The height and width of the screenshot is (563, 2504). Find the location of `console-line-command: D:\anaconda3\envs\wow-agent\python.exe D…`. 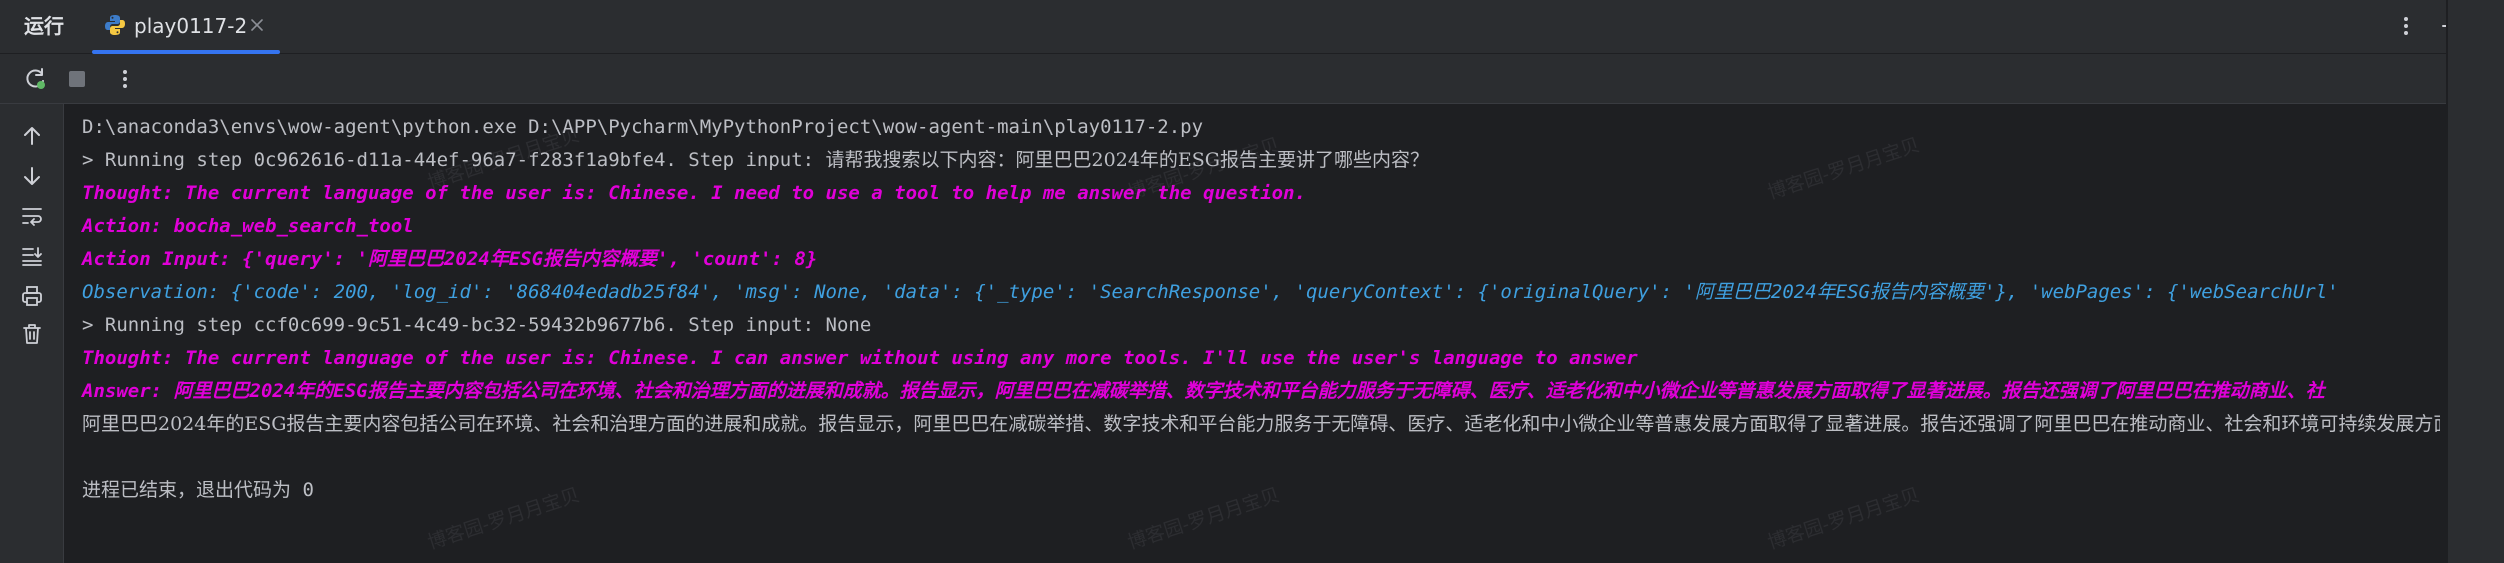

console-line-command: D:\anaconda3\envs\wow-agent\python.exe D… is located at coordinates (643, 127).